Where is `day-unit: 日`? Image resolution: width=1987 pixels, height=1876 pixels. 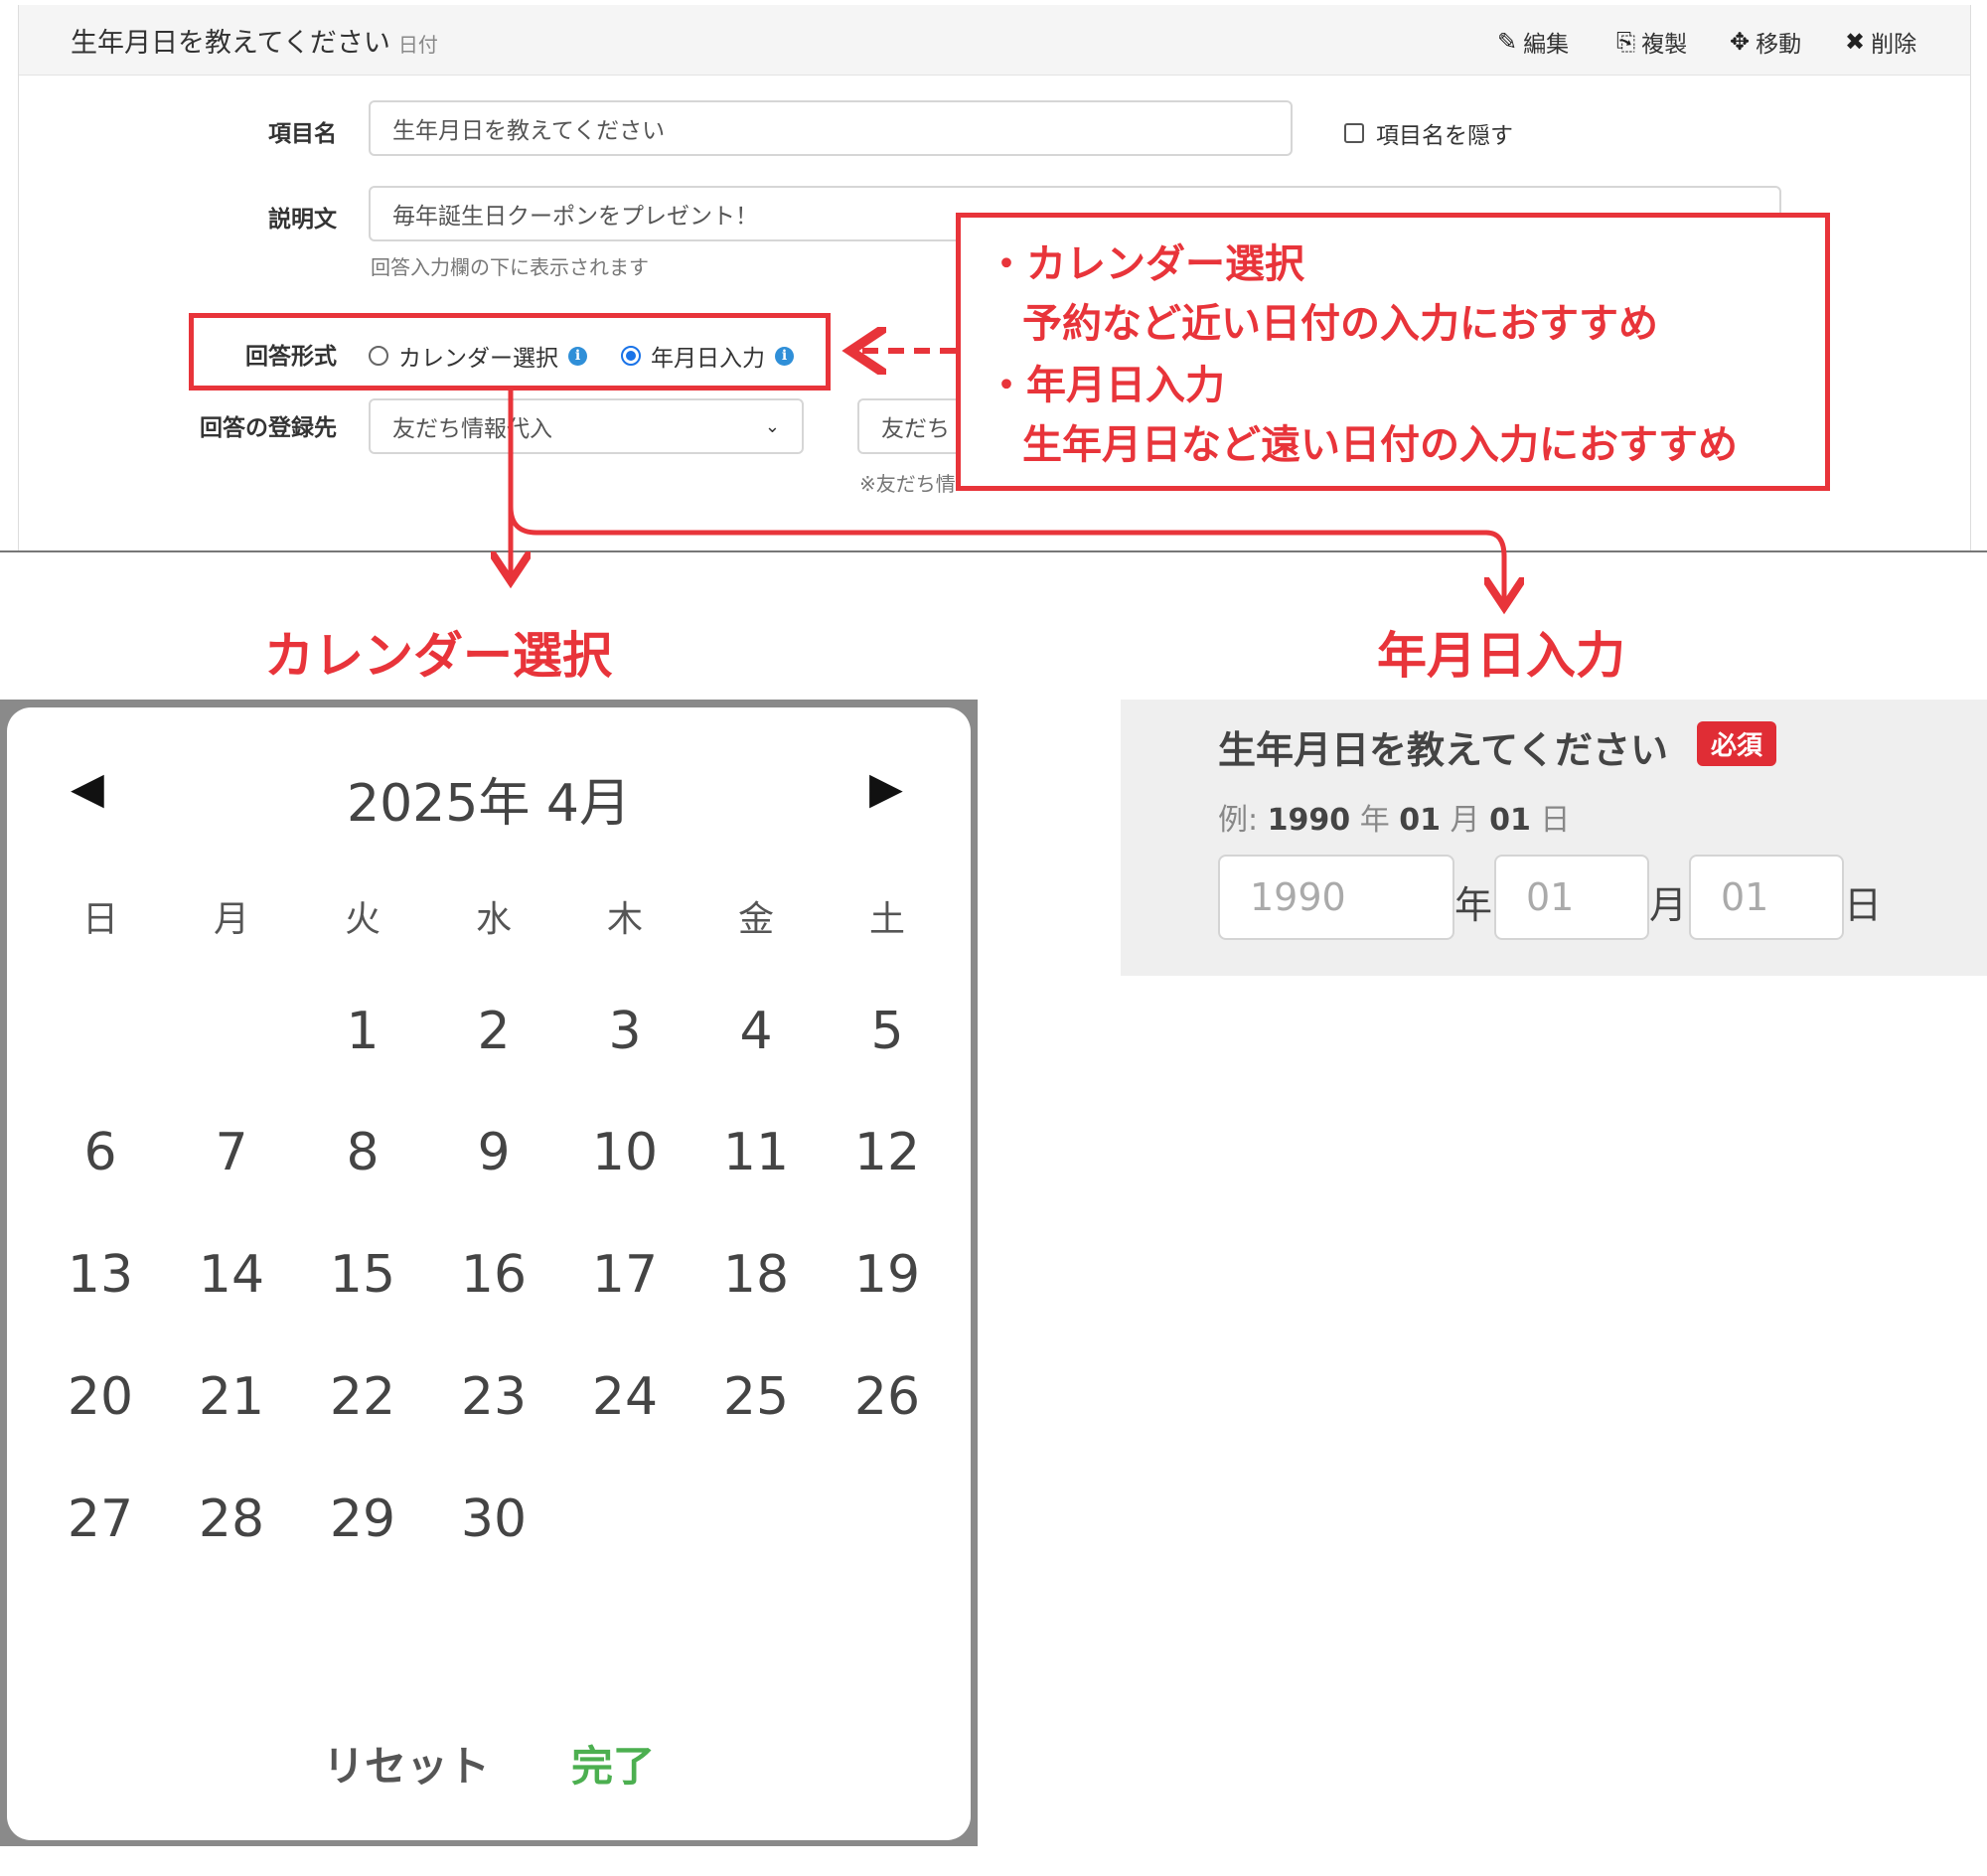
day-unit: 日 is located at coordinates (1864, 905).